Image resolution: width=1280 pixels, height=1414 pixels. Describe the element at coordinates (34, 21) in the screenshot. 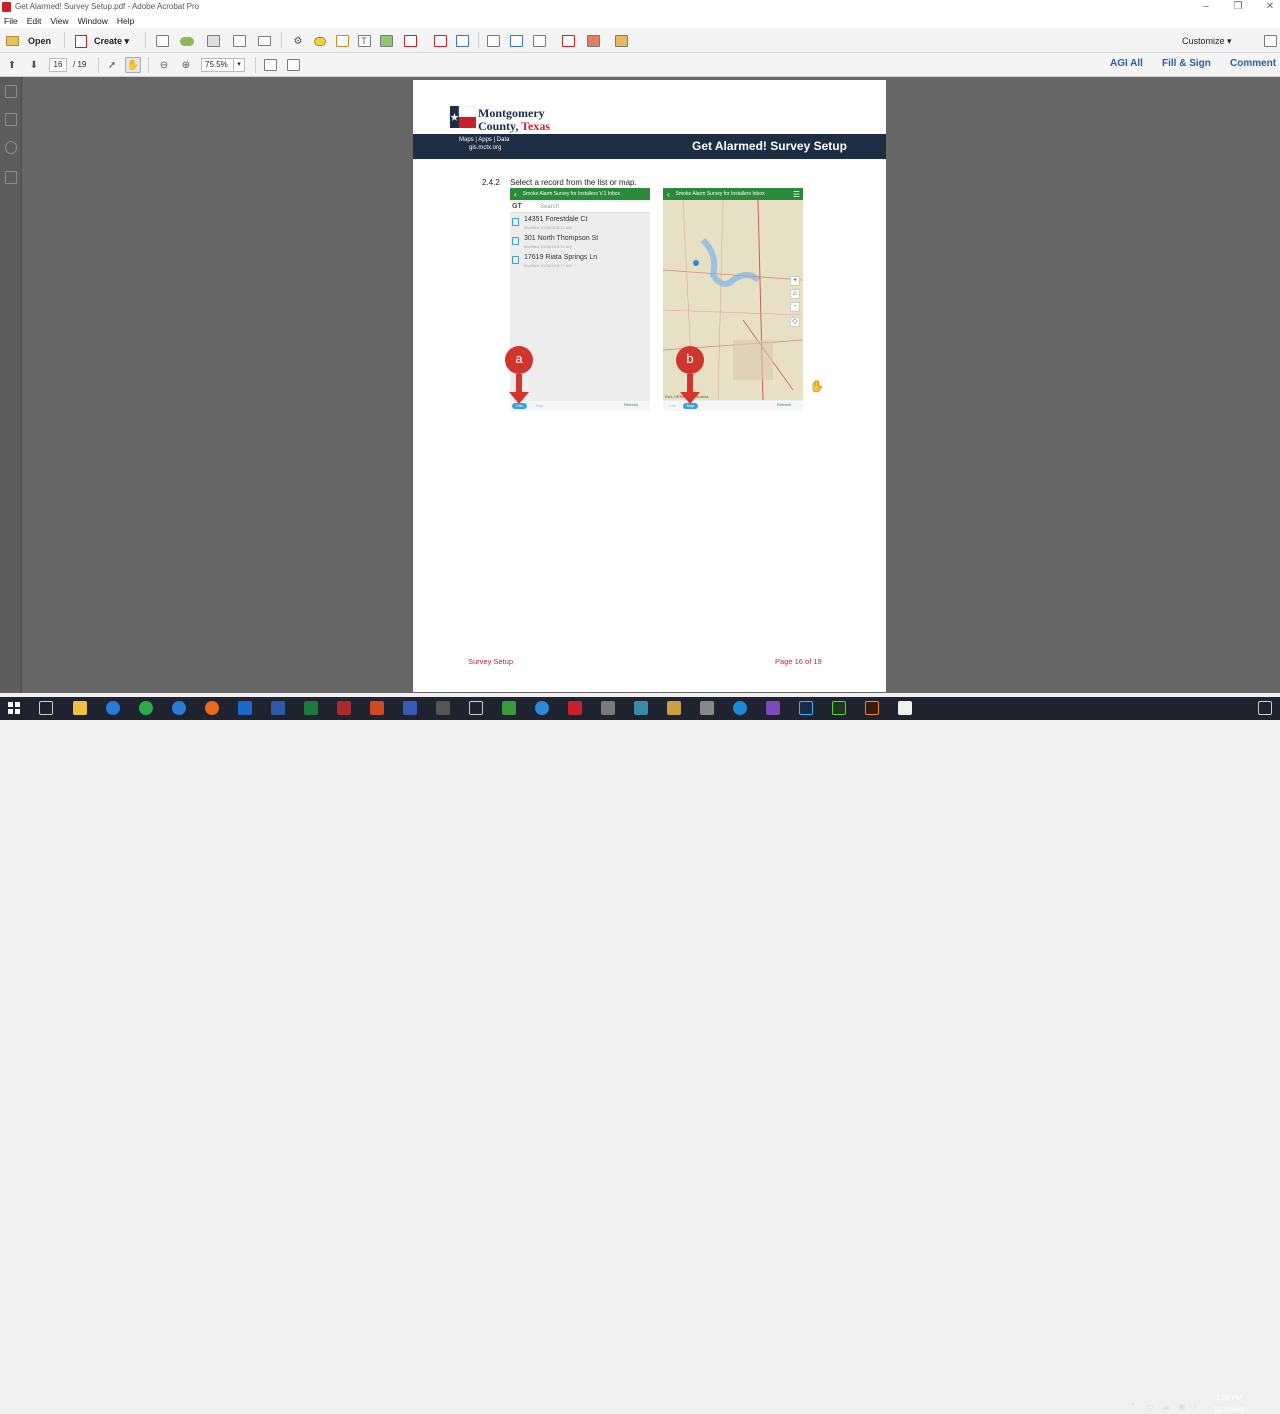

I see `menu-edit: Edit` at that location.